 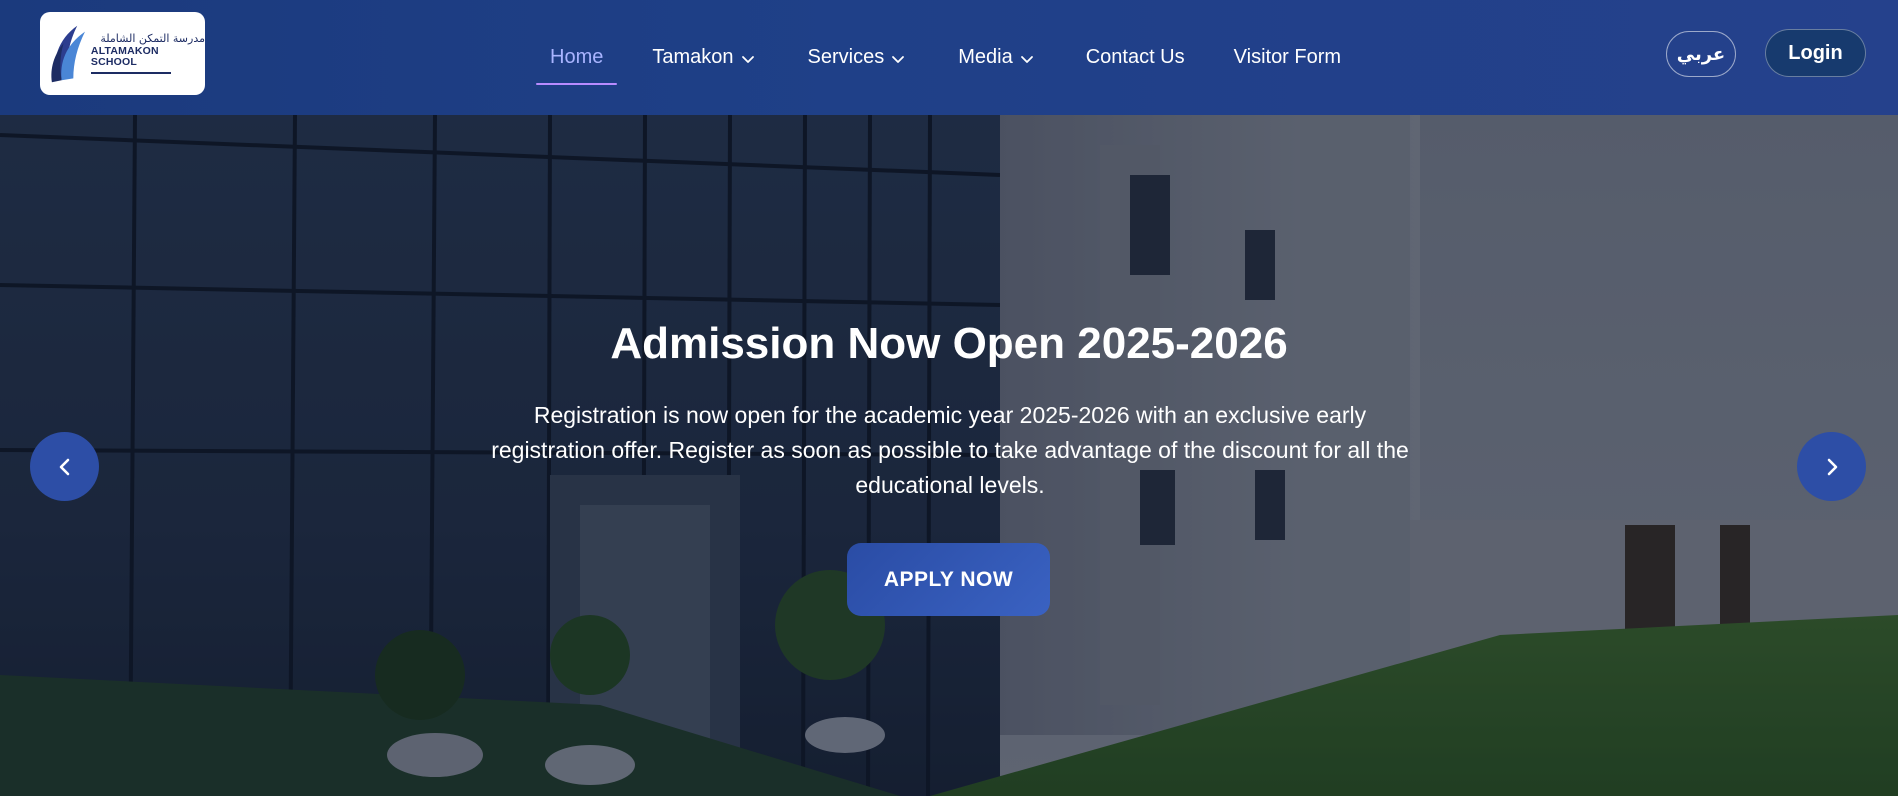 I want to click on nav-contact-us: Contact Us, so click(x=1135, y=57).